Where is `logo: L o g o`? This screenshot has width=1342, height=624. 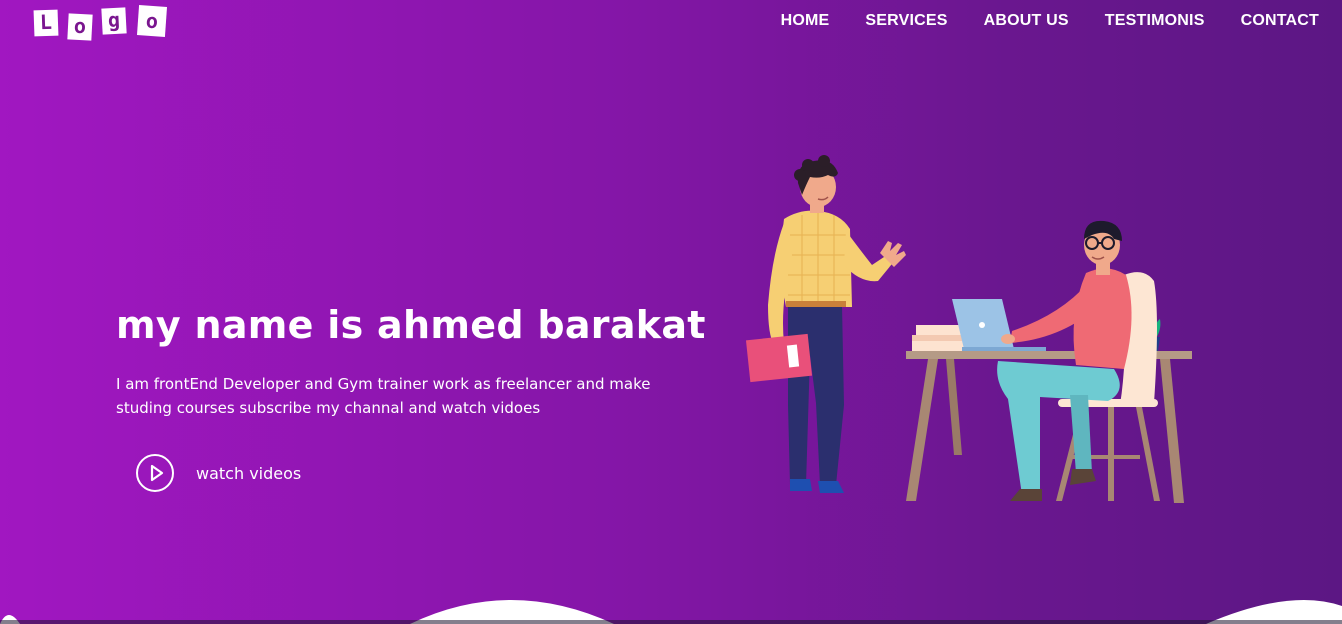 logo: L o g o is located at coordinates (101, 22).